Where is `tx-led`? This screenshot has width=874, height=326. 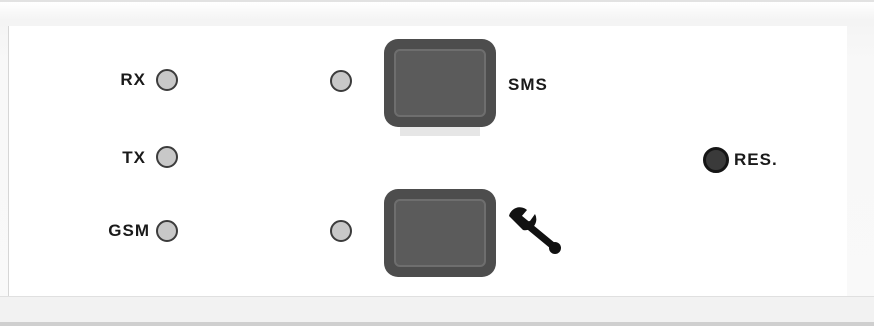 tx-led is located at coordinates (167, 157).